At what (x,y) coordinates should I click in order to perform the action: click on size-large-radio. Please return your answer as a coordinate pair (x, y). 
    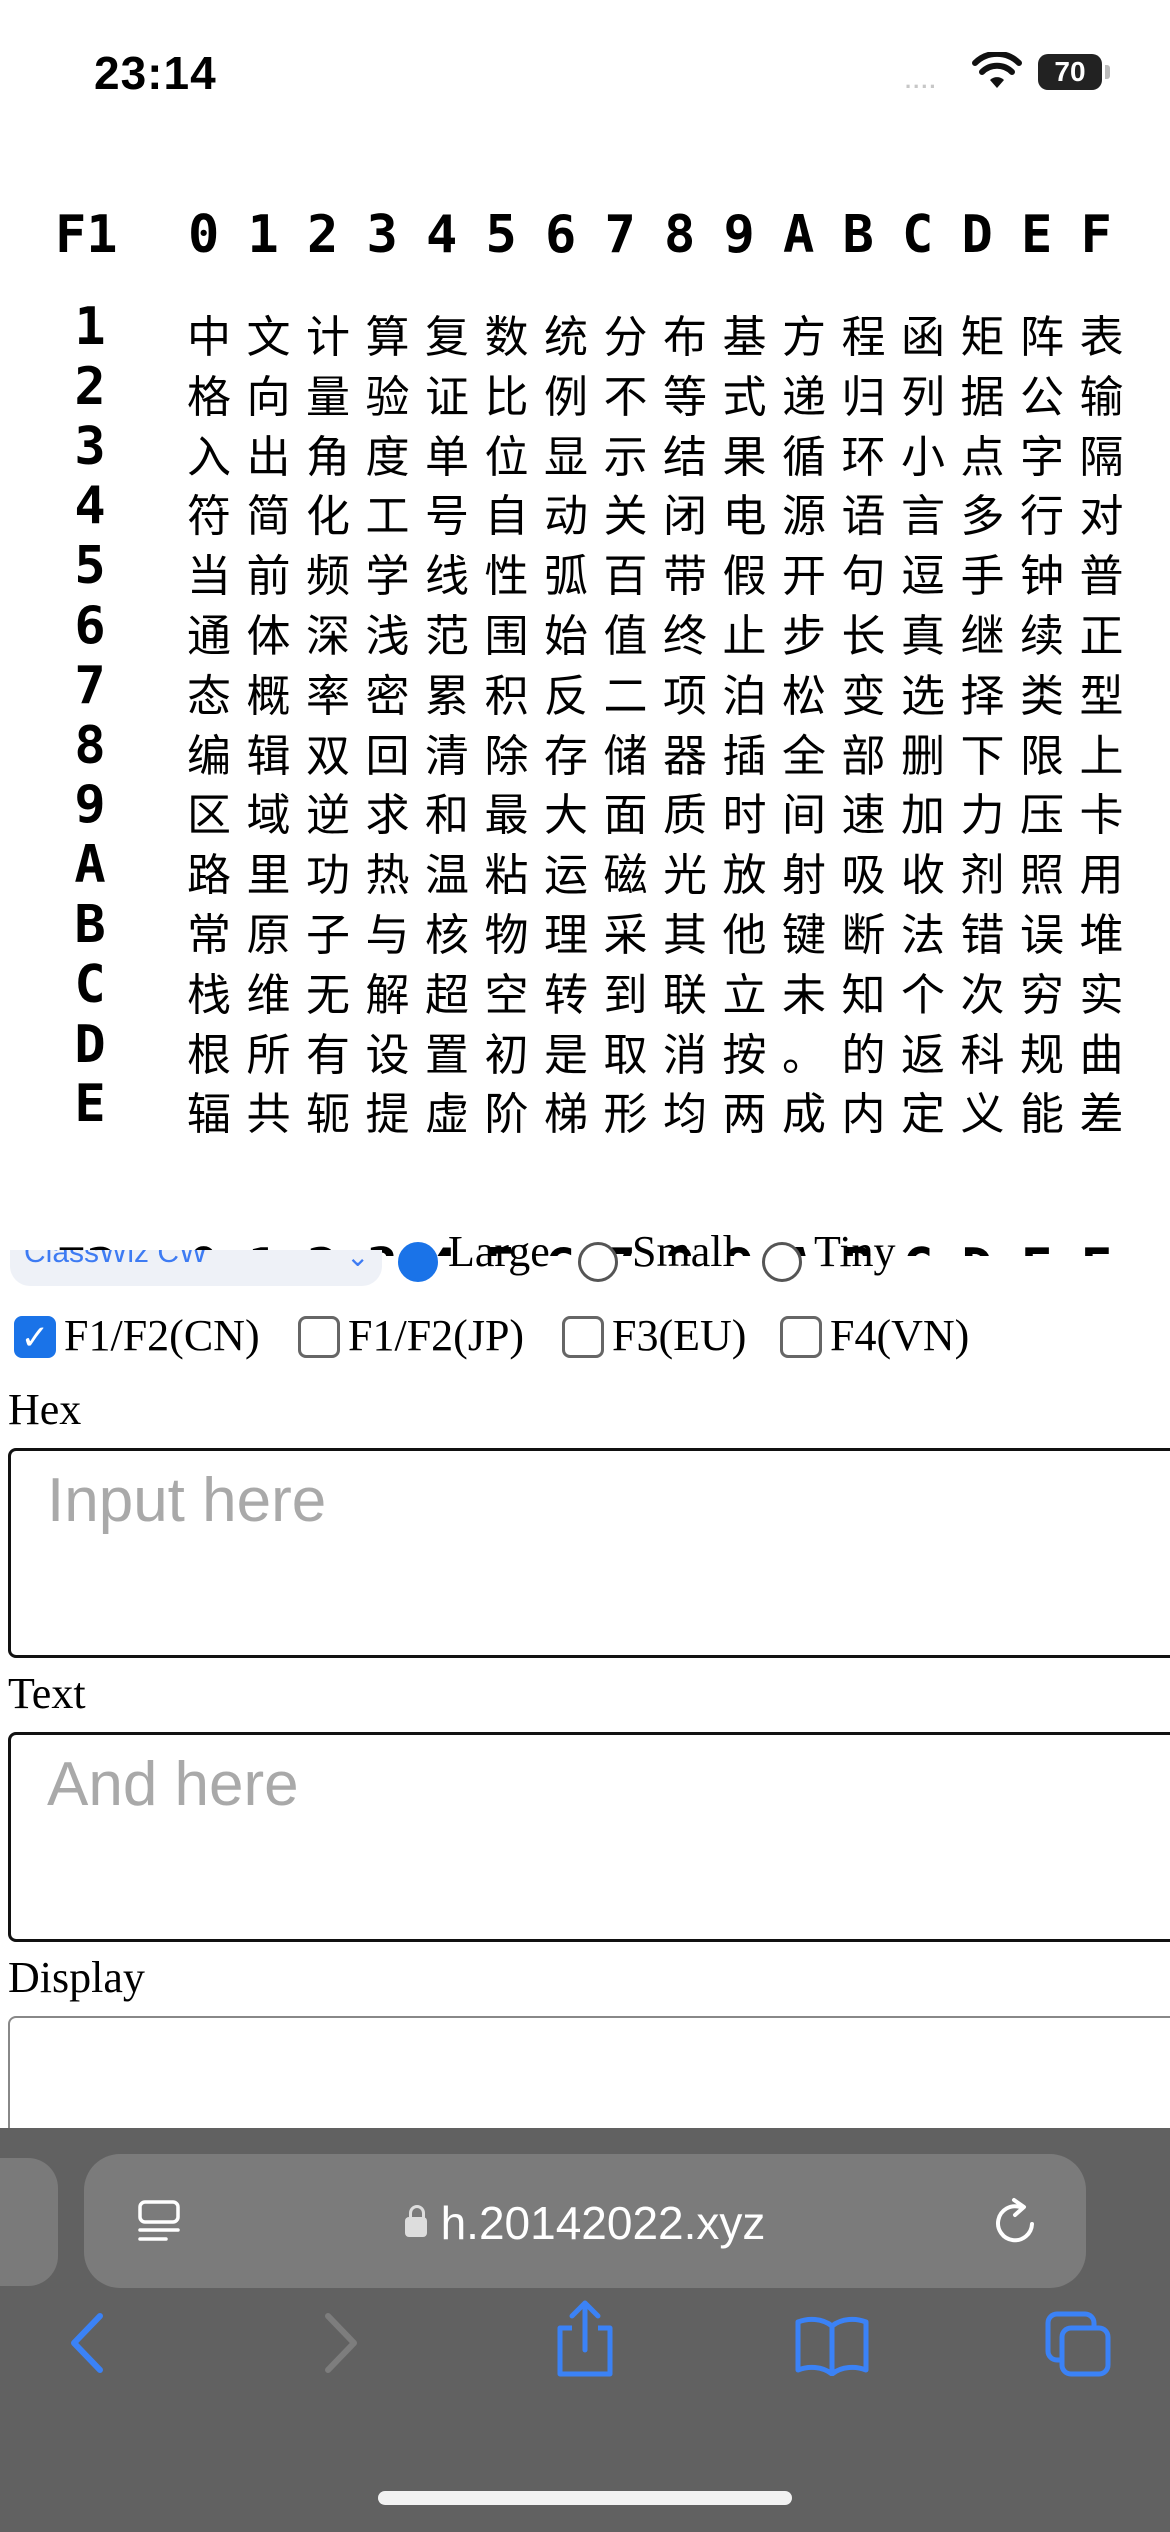
    Looking at the image, I should click on (418, 1262).